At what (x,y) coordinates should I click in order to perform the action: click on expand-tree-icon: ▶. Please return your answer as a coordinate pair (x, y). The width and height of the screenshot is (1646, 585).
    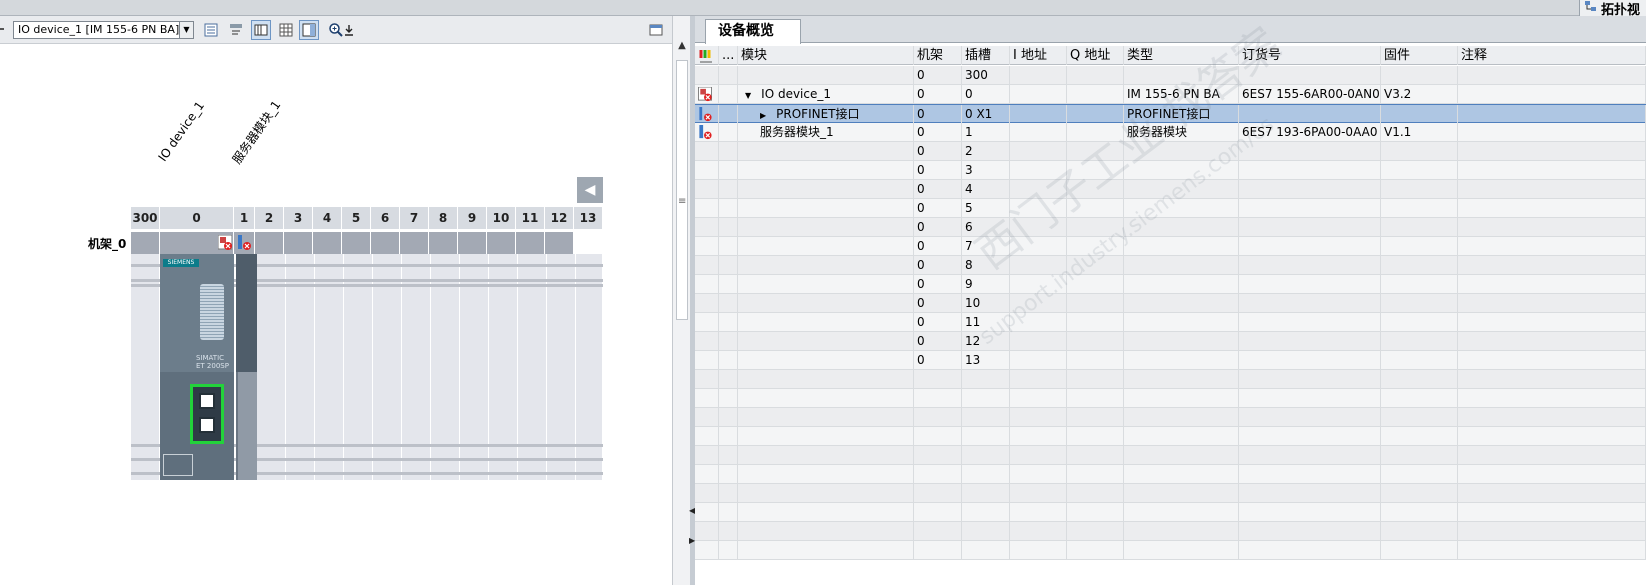
    Looking at the image, I should click on (763, 115).